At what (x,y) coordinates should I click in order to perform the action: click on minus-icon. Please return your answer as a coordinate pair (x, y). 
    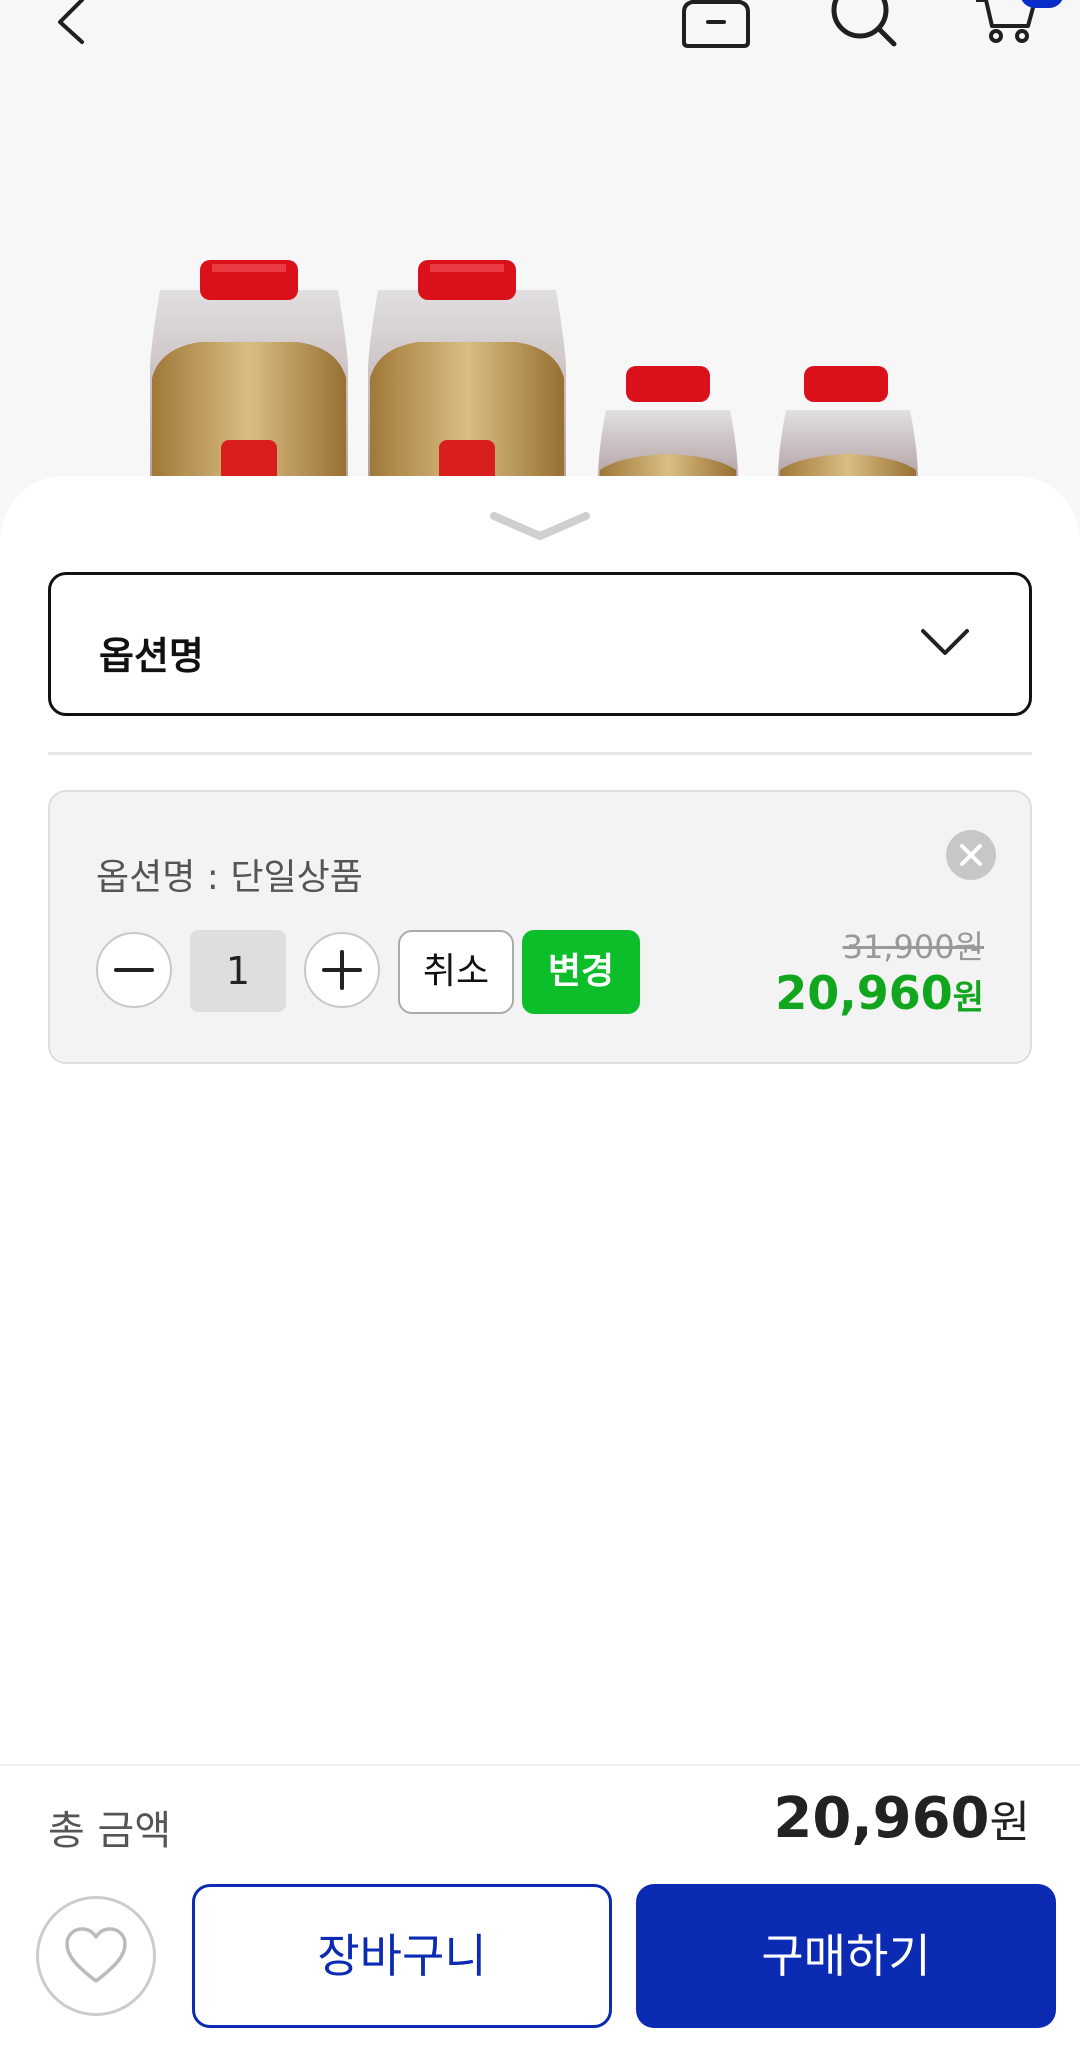
    Looking at the image, I should click on (134, 970).